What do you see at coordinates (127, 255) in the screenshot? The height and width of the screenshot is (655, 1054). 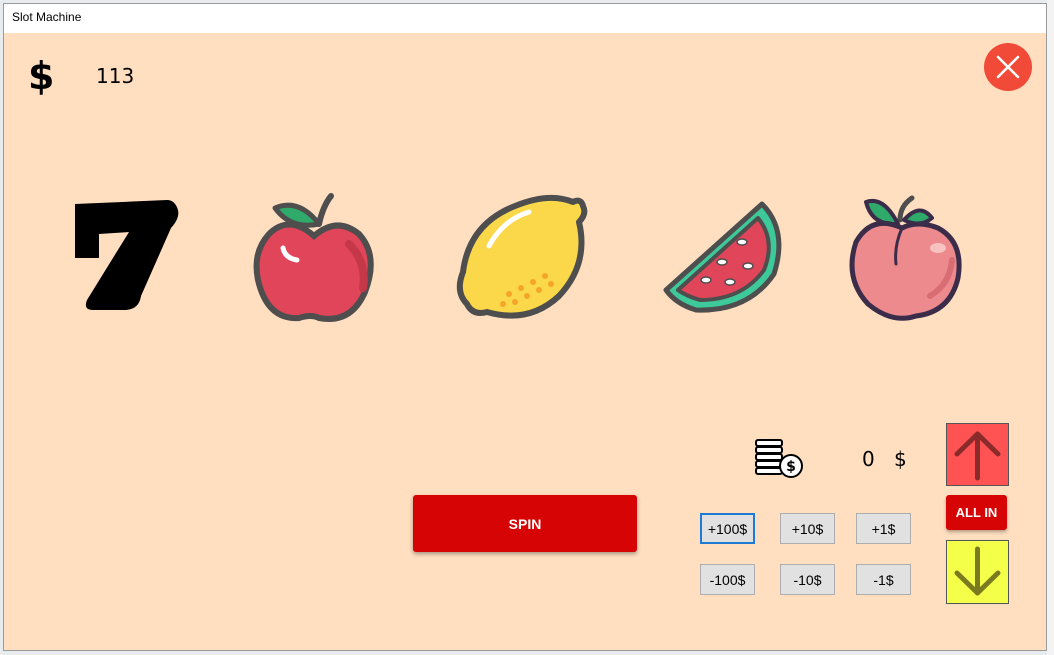 I see `seven-icon` at bounding box center [127, 255].